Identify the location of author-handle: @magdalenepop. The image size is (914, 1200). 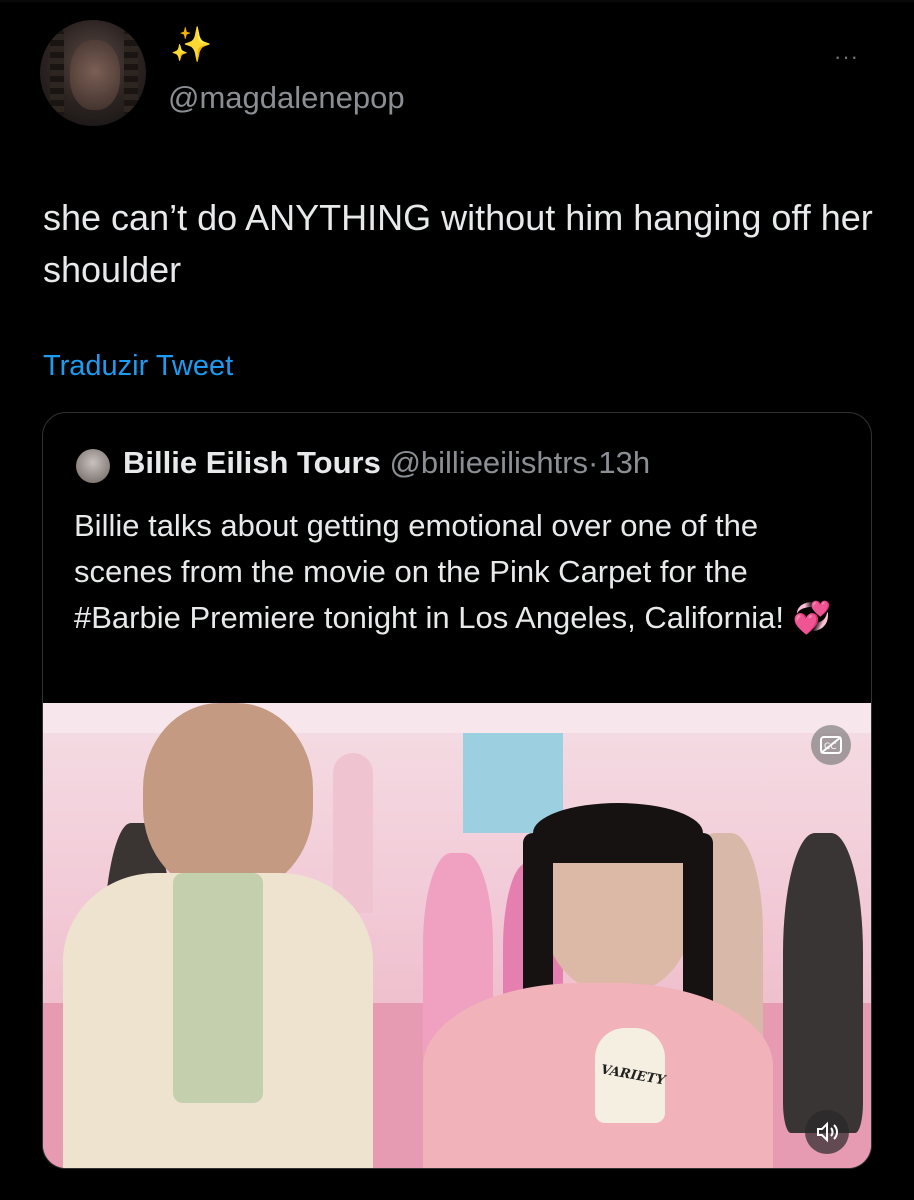
(286, 98).